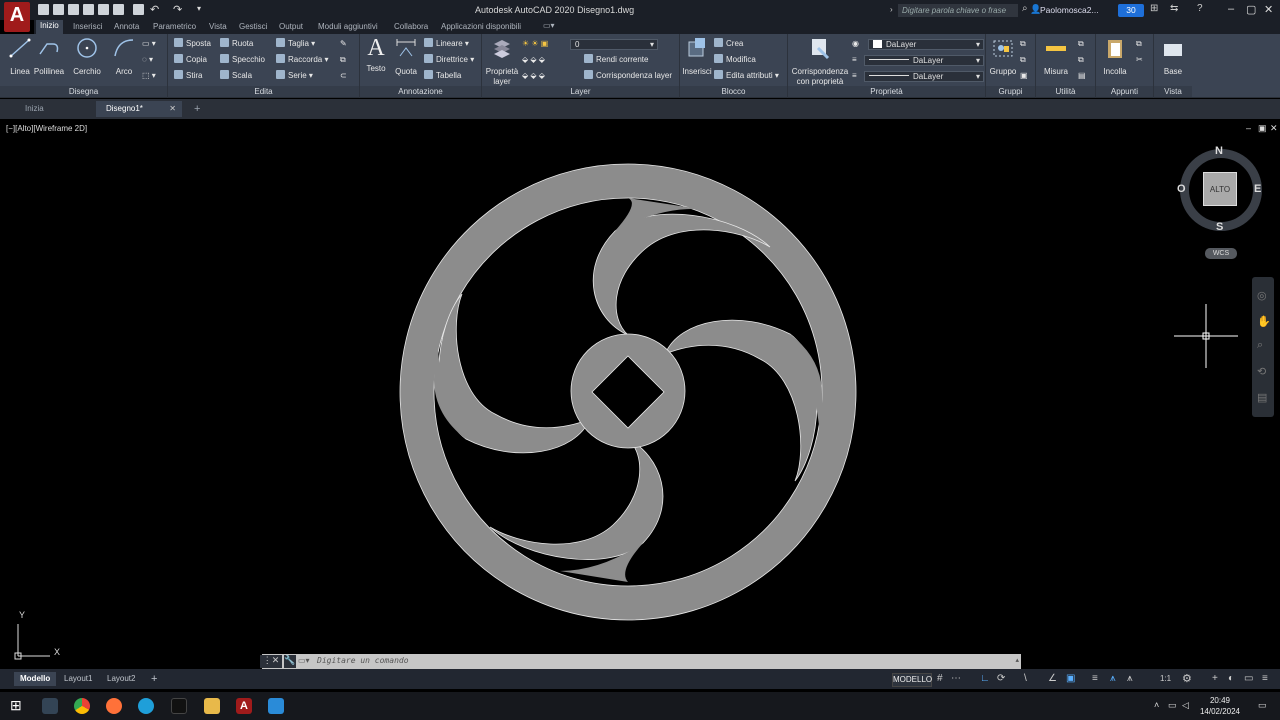  What do you see at coordinates (614, 44) in the screenshot?
I see `layer-dropdown: 0 ▾` at bounding box center [614, 44].